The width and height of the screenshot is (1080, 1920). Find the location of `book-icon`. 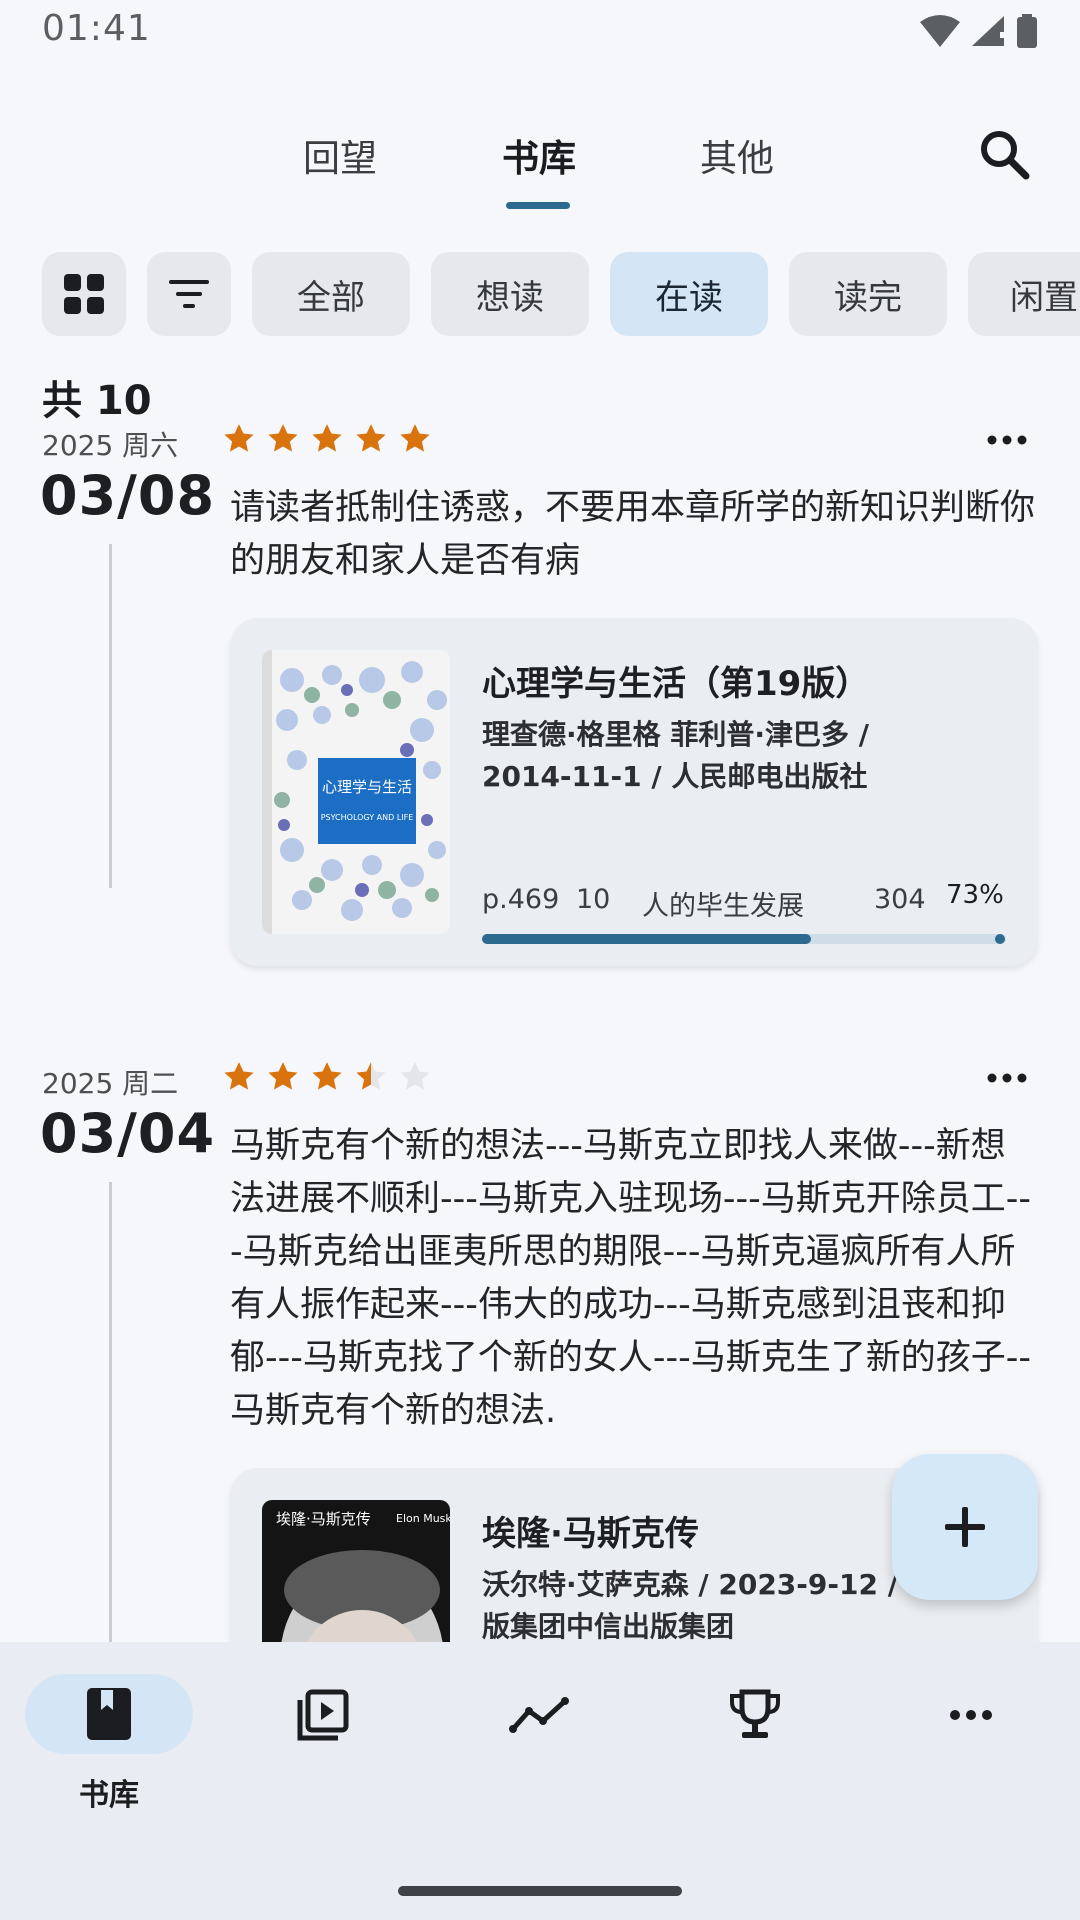

book-icon is located at coordinates (109, 1714).